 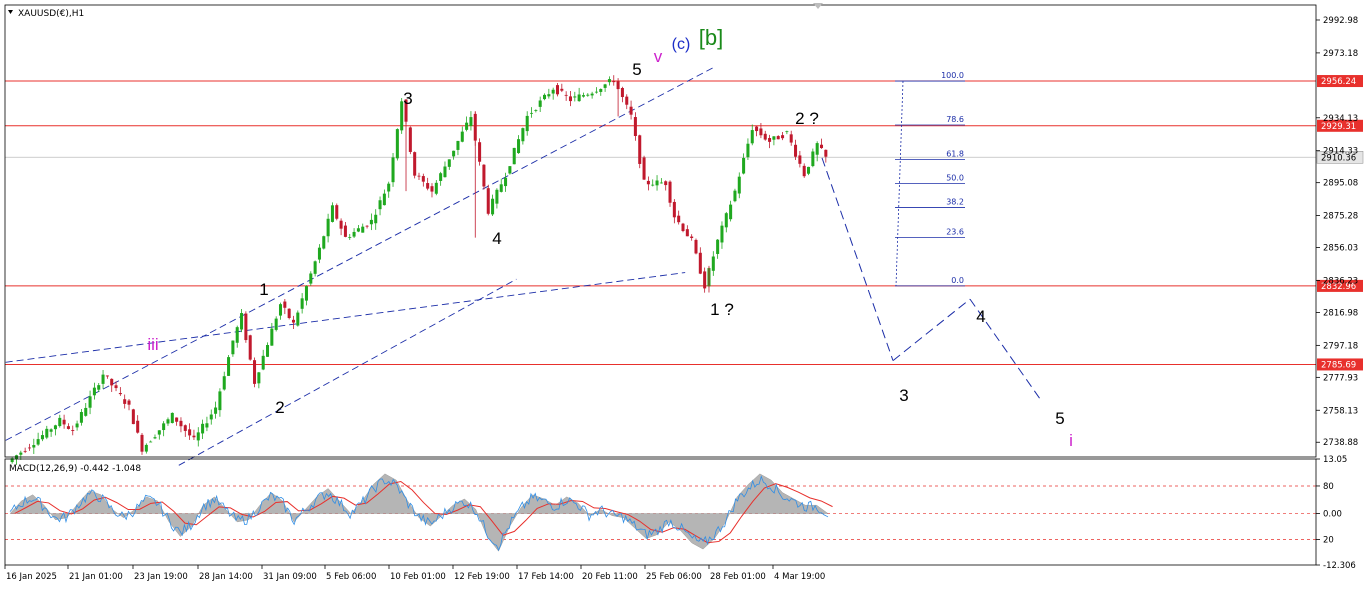 What do you see at coordinates (955, 231) in the screenshot?
I see `fib-level-label: 23.6` at bounding box center [955, 231].